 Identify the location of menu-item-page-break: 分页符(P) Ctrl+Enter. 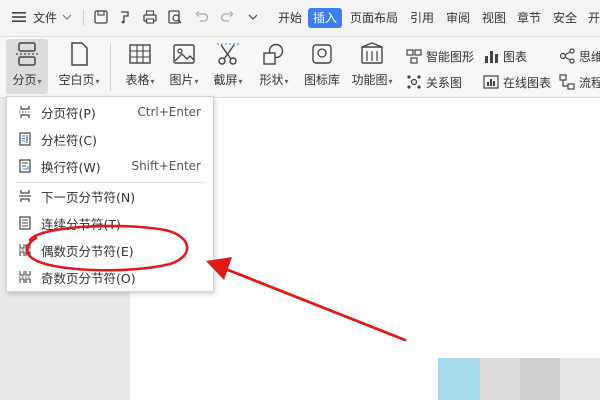
(110, 112).